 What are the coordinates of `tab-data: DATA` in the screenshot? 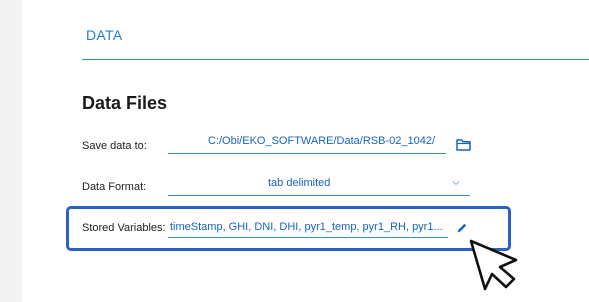 It's located at (104, 35).